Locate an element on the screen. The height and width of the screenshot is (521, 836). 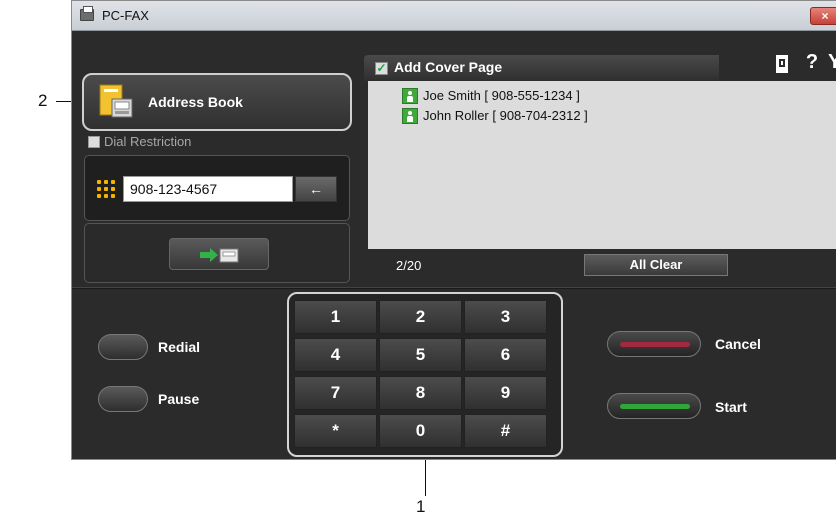
key-5: 5 is located at coordinates (420, 355).